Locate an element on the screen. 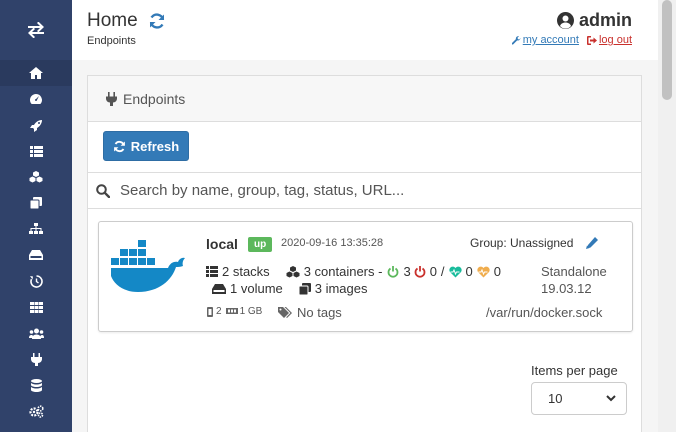 This screenshot has width=676, height=432. sitemap-icon is located at coordinates (36, 228).